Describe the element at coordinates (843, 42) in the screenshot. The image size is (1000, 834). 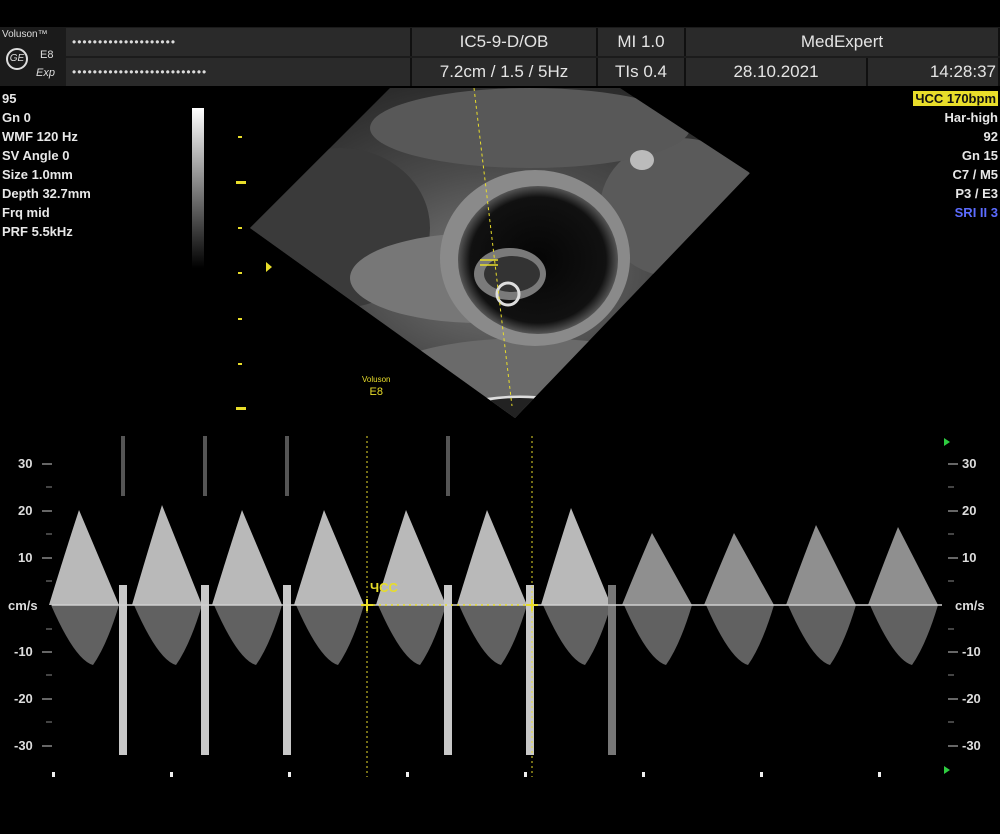
I see `institution-label: MedExpert` at that location.